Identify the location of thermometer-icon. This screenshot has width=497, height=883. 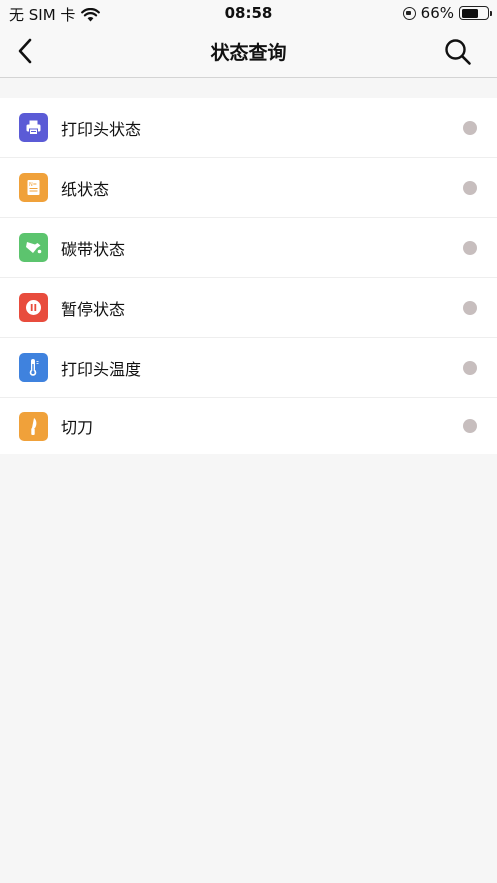
(33, 367).